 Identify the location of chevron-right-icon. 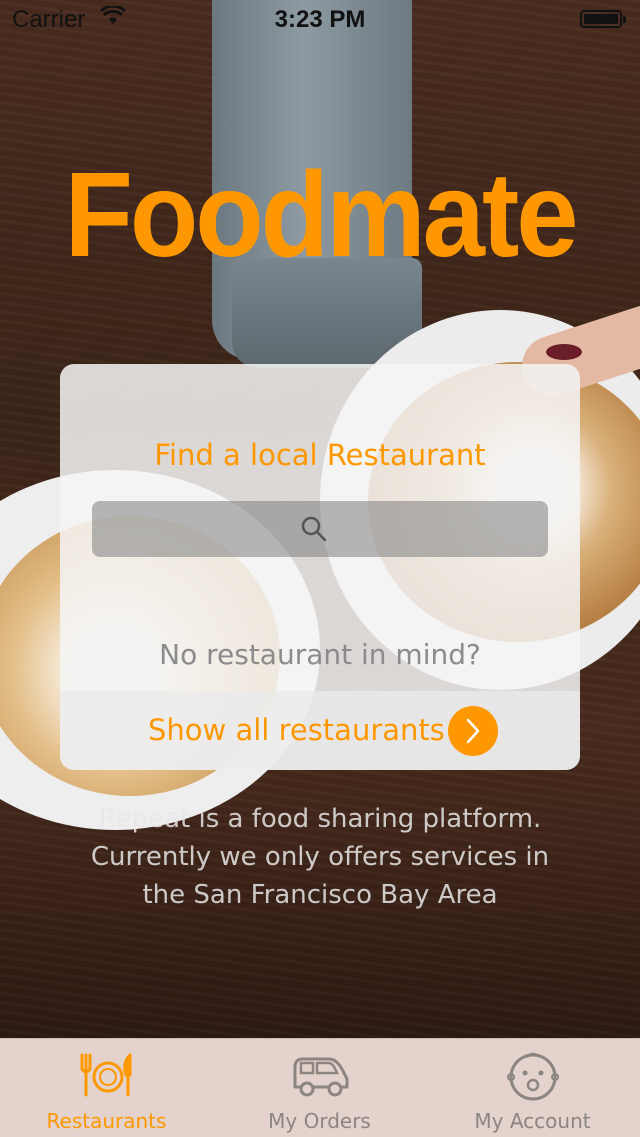
(473, 731).